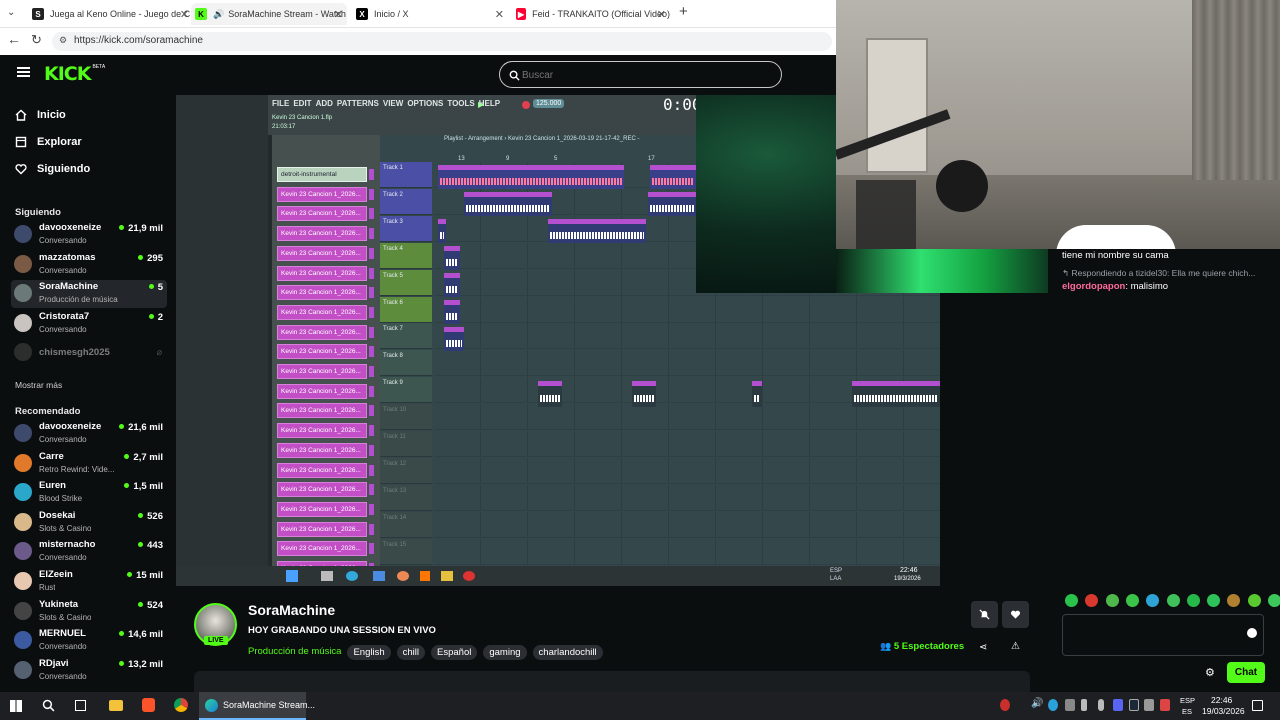 The width and height of the screenshot is (1280, 720). Describe the element at coordinates (89, 641) in the screenshot. I see `channel-item: MERNUEL Conversando 14,6 mil` at that location.